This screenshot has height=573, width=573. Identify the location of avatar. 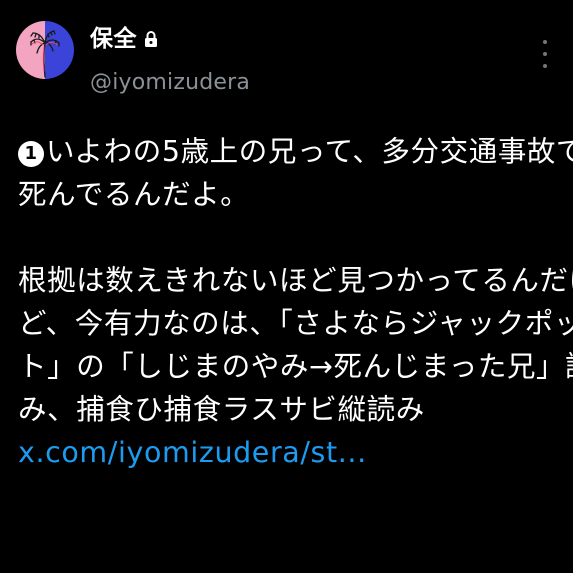
(45, 50).